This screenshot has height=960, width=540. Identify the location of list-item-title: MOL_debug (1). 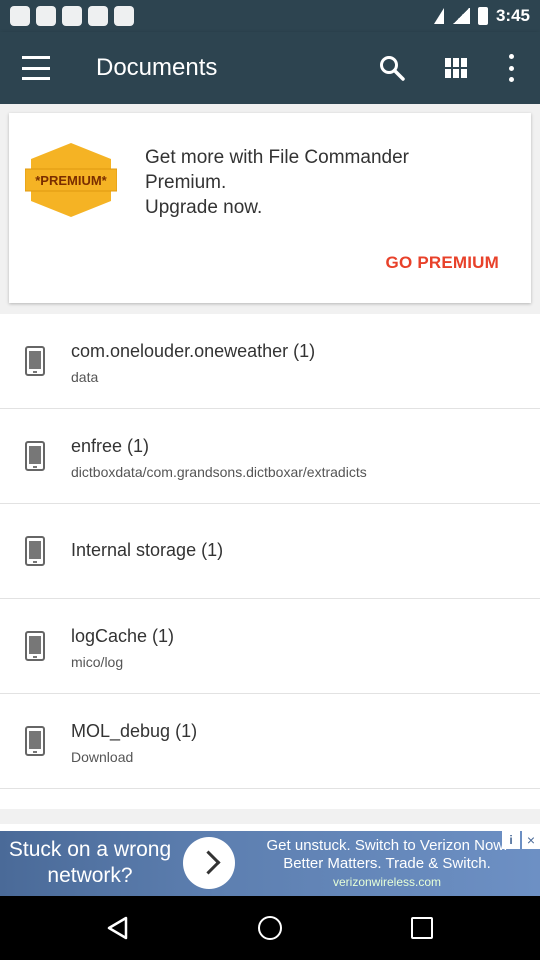
(134, 731).